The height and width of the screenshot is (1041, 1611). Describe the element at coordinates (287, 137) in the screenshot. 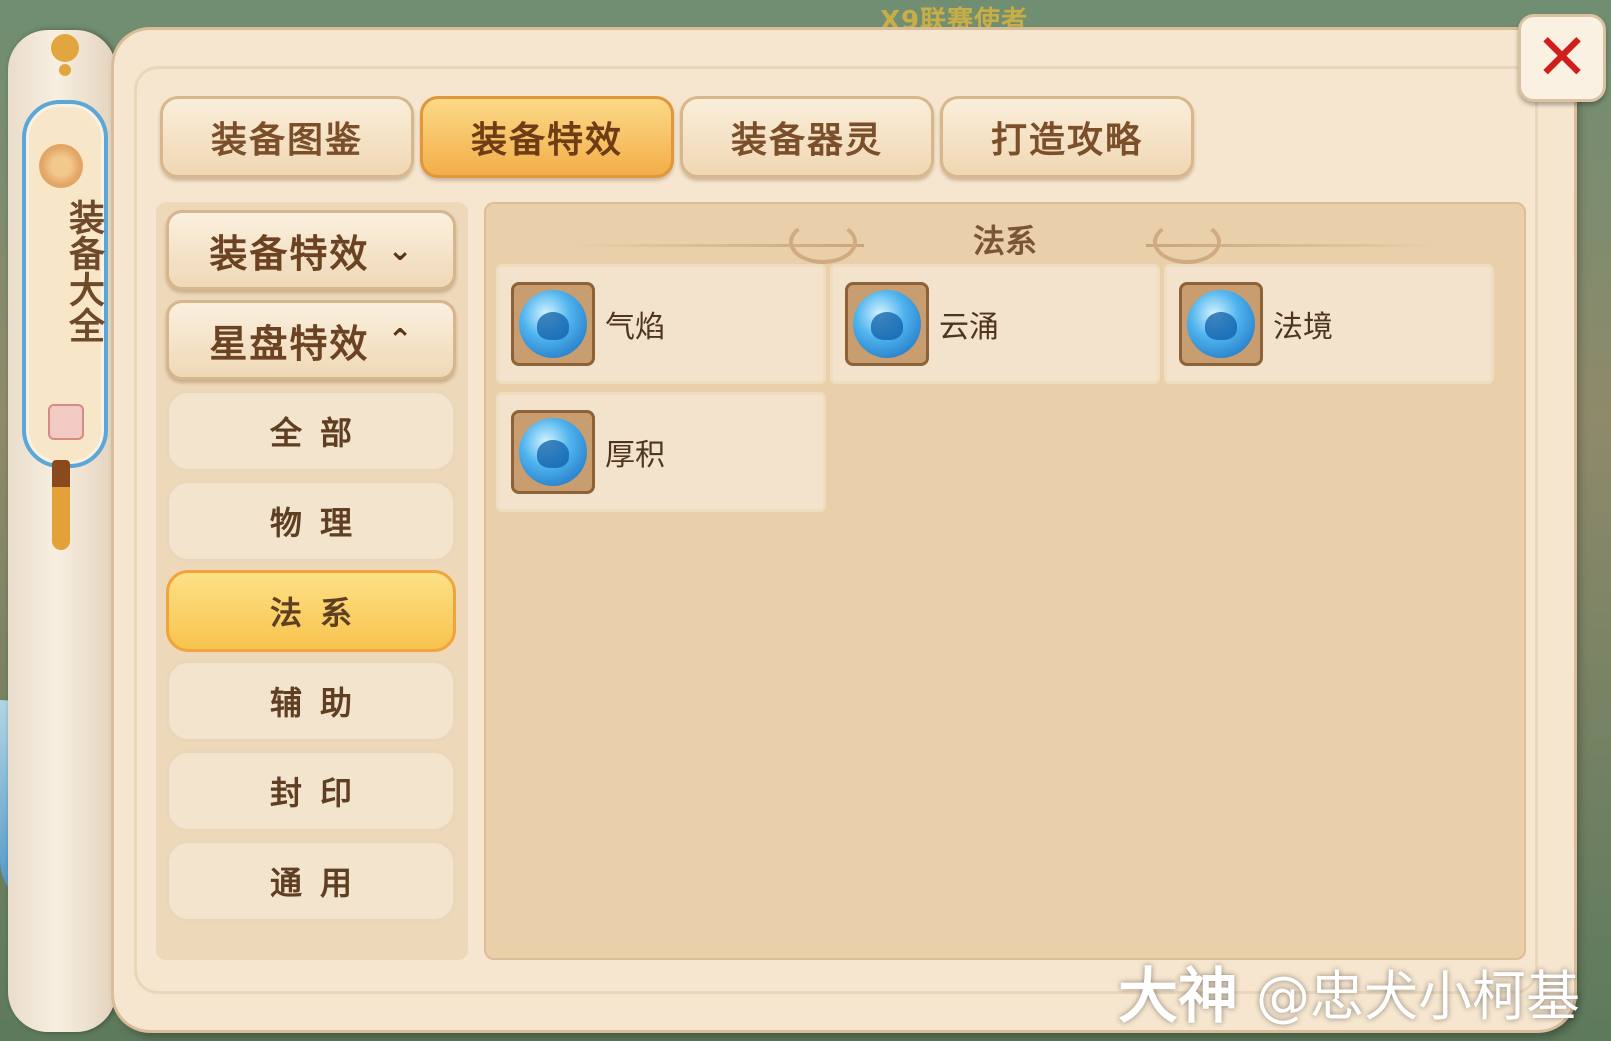

I see `tab-equipment-catalog: 装备图鉴` at that location.